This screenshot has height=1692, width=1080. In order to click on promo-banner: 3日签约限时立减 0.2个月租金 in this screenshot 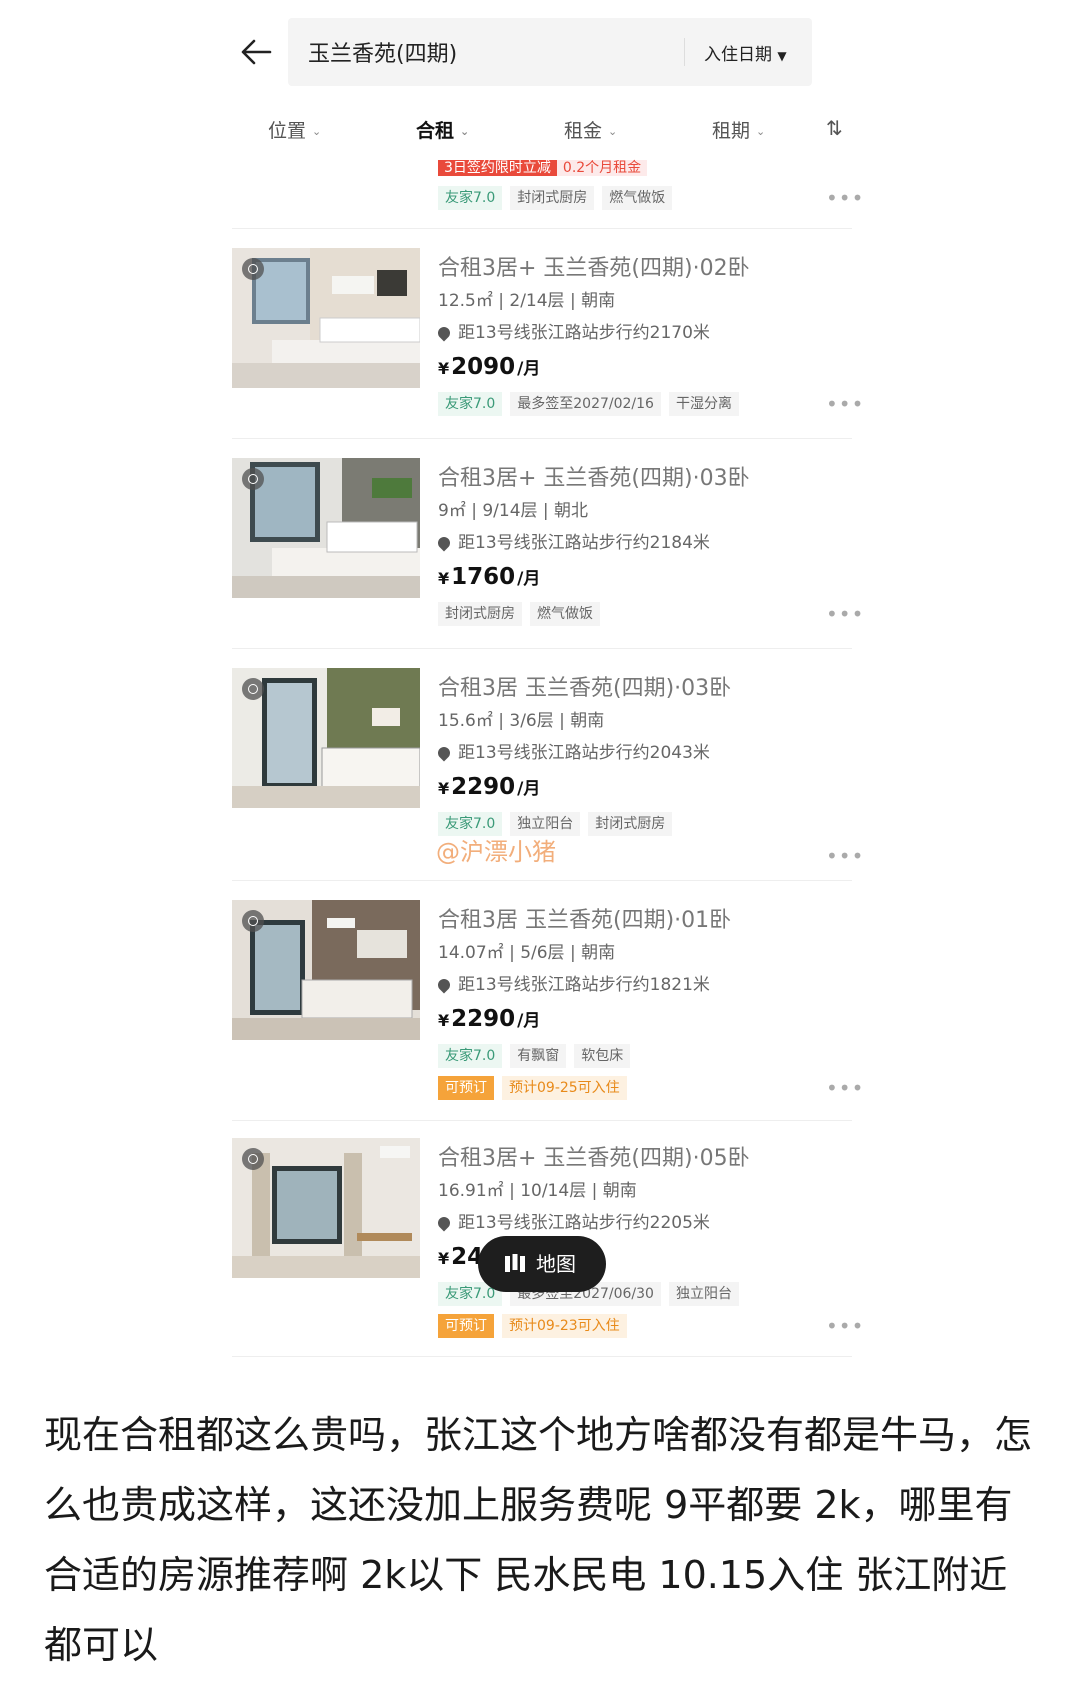, I will do `click(543, 168)`.